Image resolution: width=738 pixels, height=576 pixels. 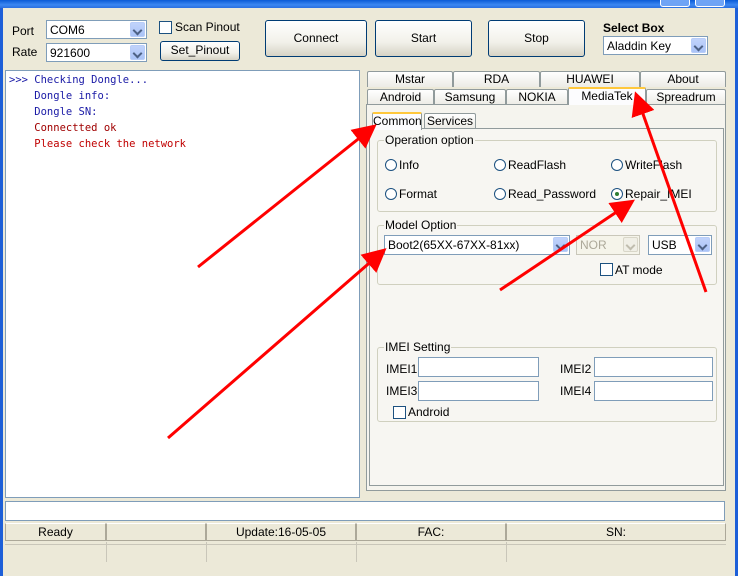 I want to click on scan-pinout-checkbox, so click(x=165, y=27).